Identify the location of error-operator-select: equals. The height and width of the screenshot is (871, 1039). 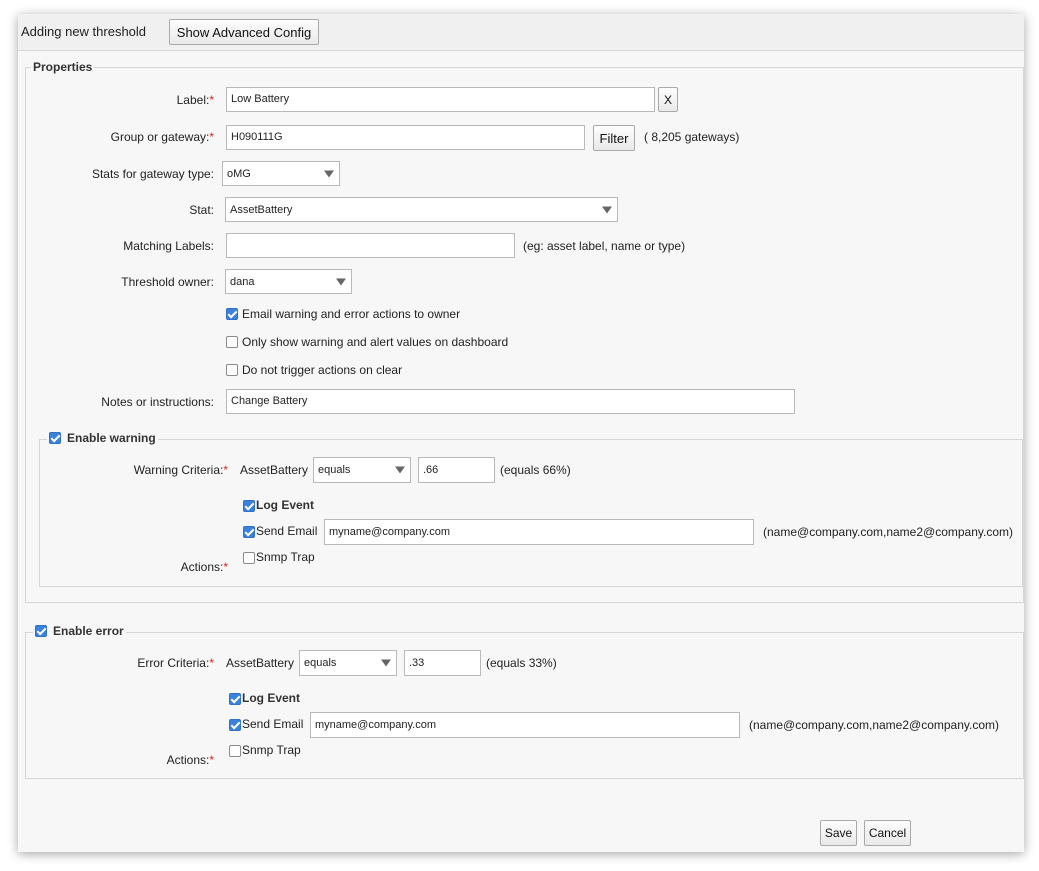
(348, 663).